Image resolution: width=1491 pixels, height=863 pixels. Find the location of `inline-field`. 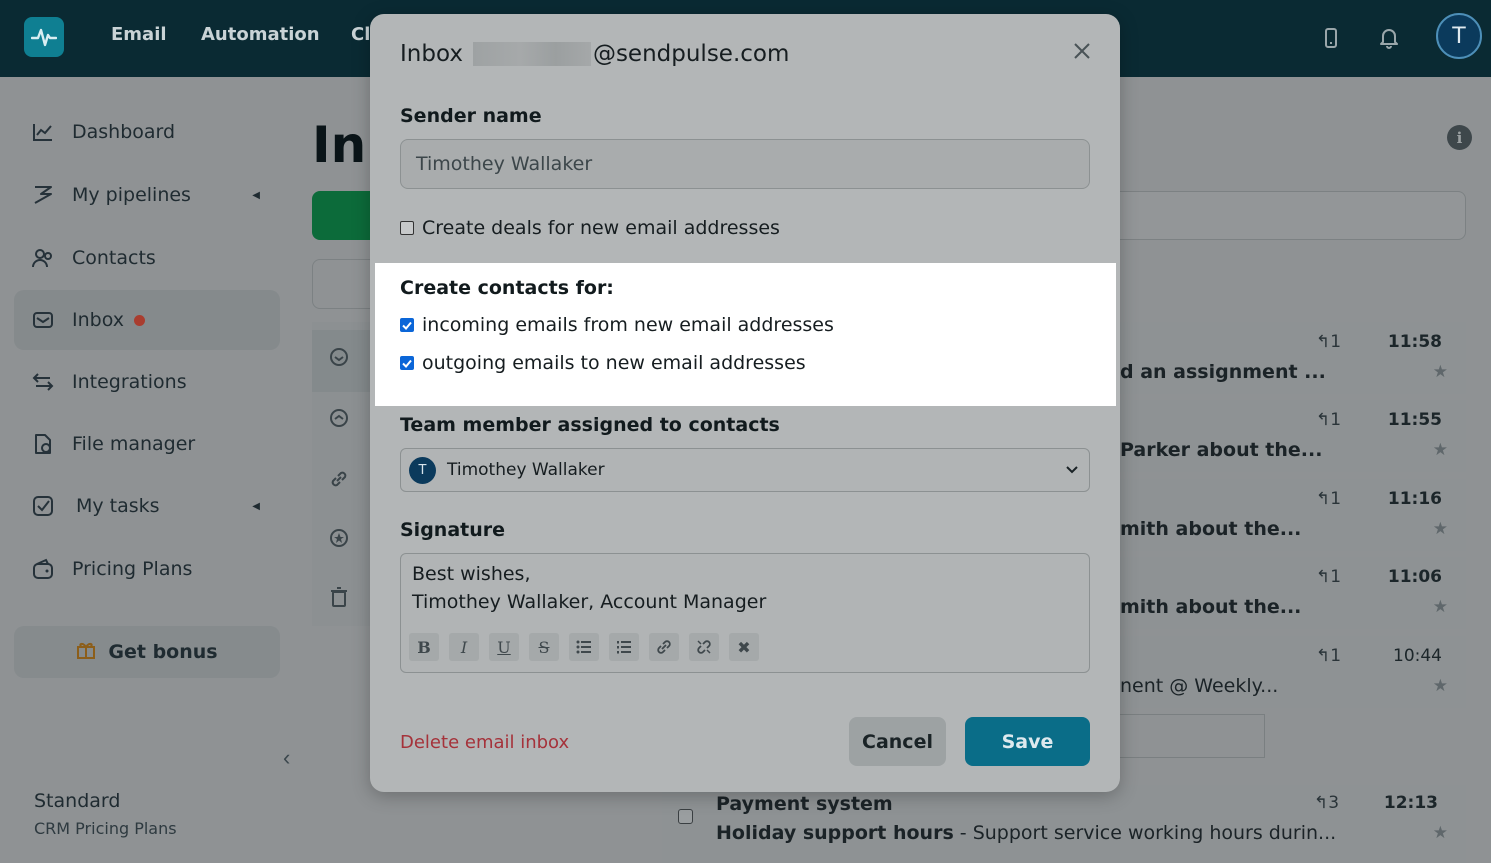

inline-field is located at coordinates (1187, 736).